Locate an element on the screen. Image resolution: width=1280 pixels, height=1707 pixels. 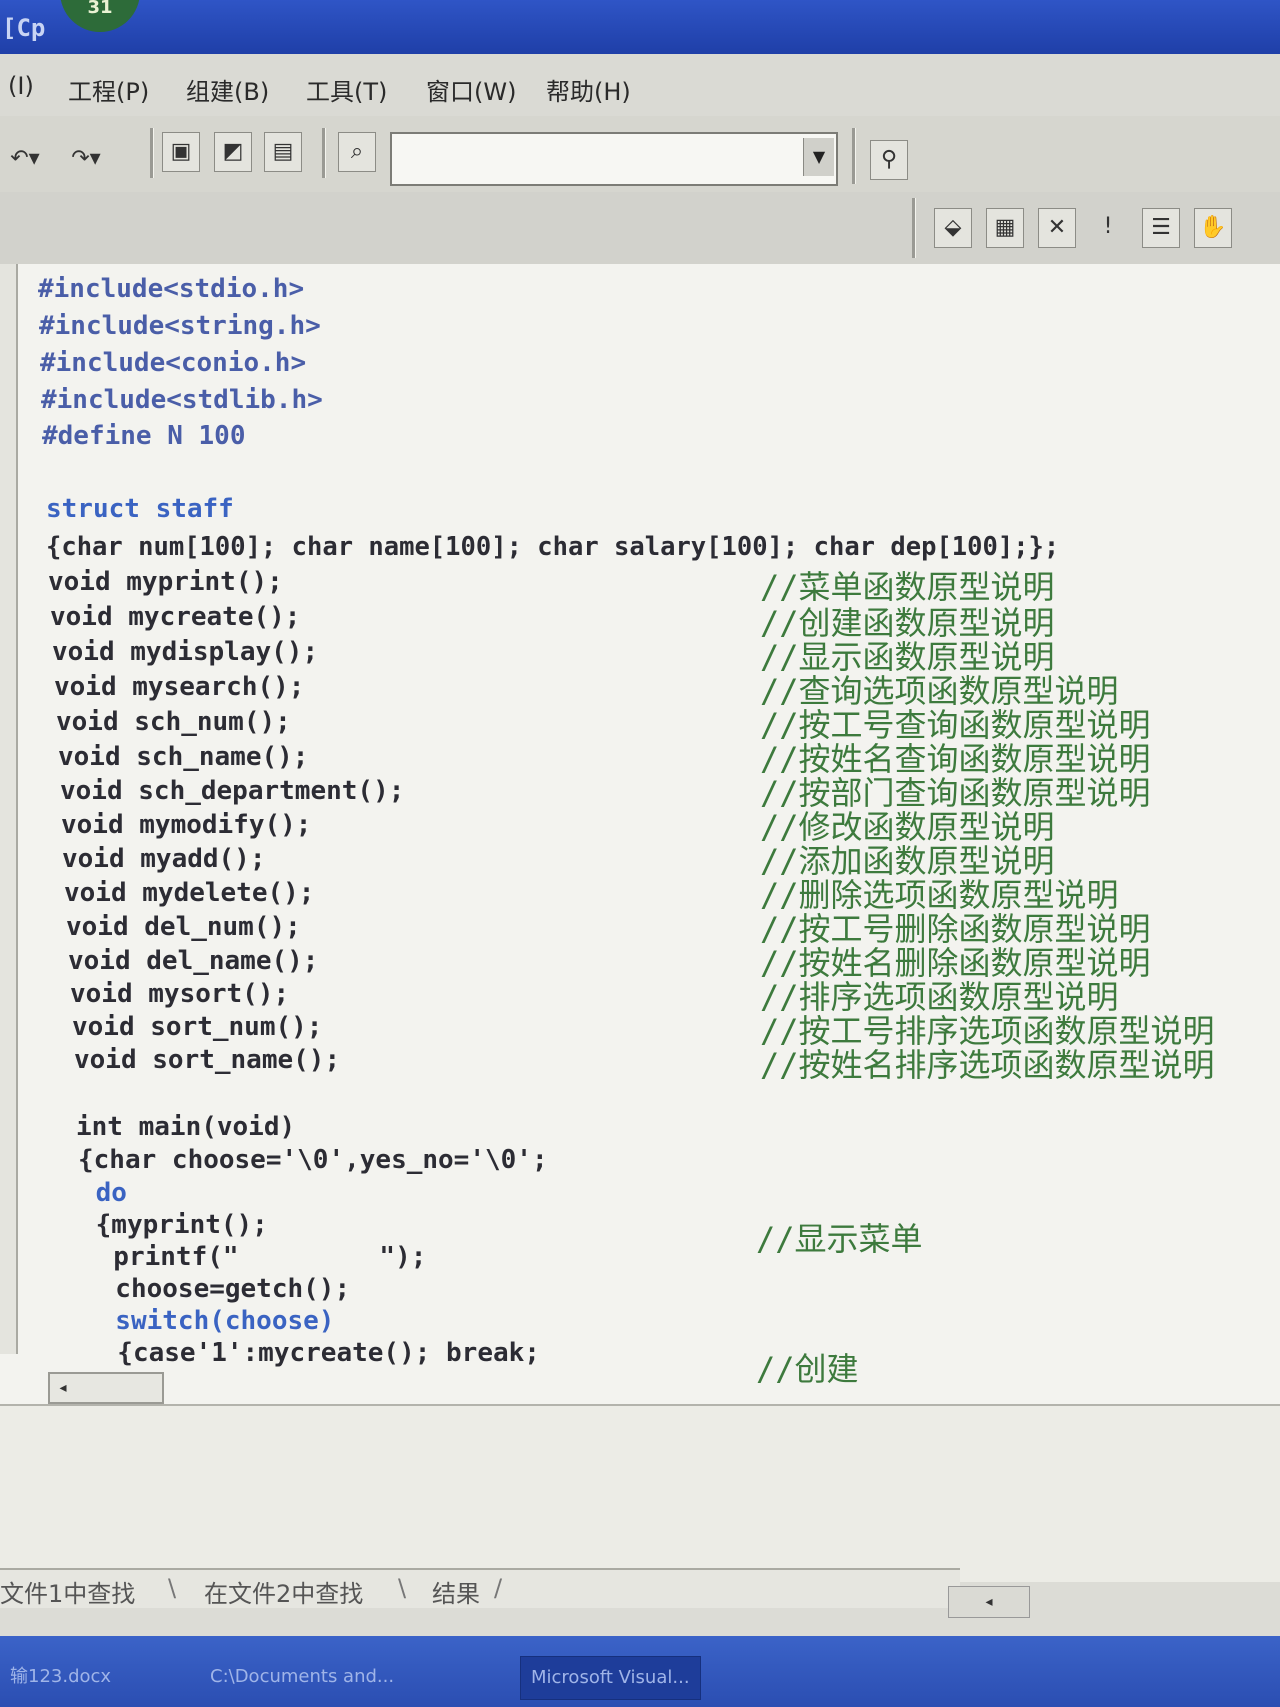
chevron-down-icon: ▼ is located at coordinates (818, 157).